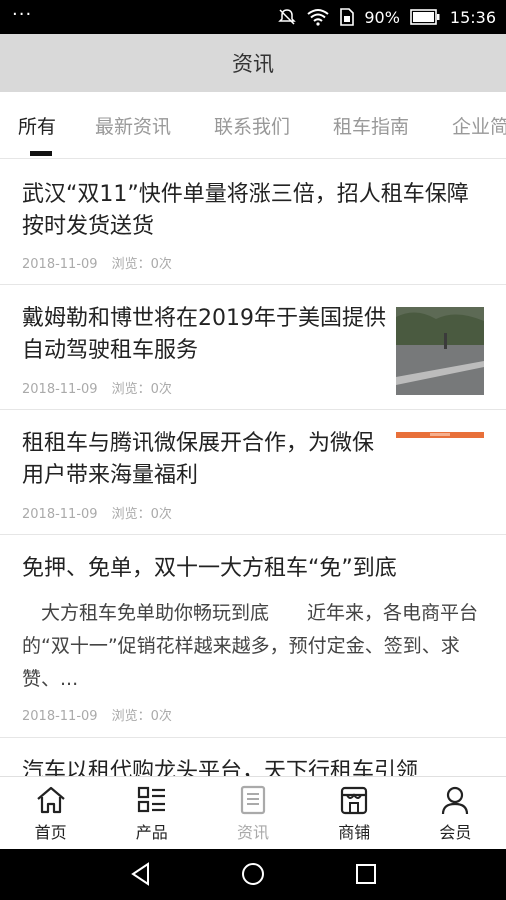 This screenshot has height=900, width=506. I want to click on nav-products: 产品, so click(151, 813).